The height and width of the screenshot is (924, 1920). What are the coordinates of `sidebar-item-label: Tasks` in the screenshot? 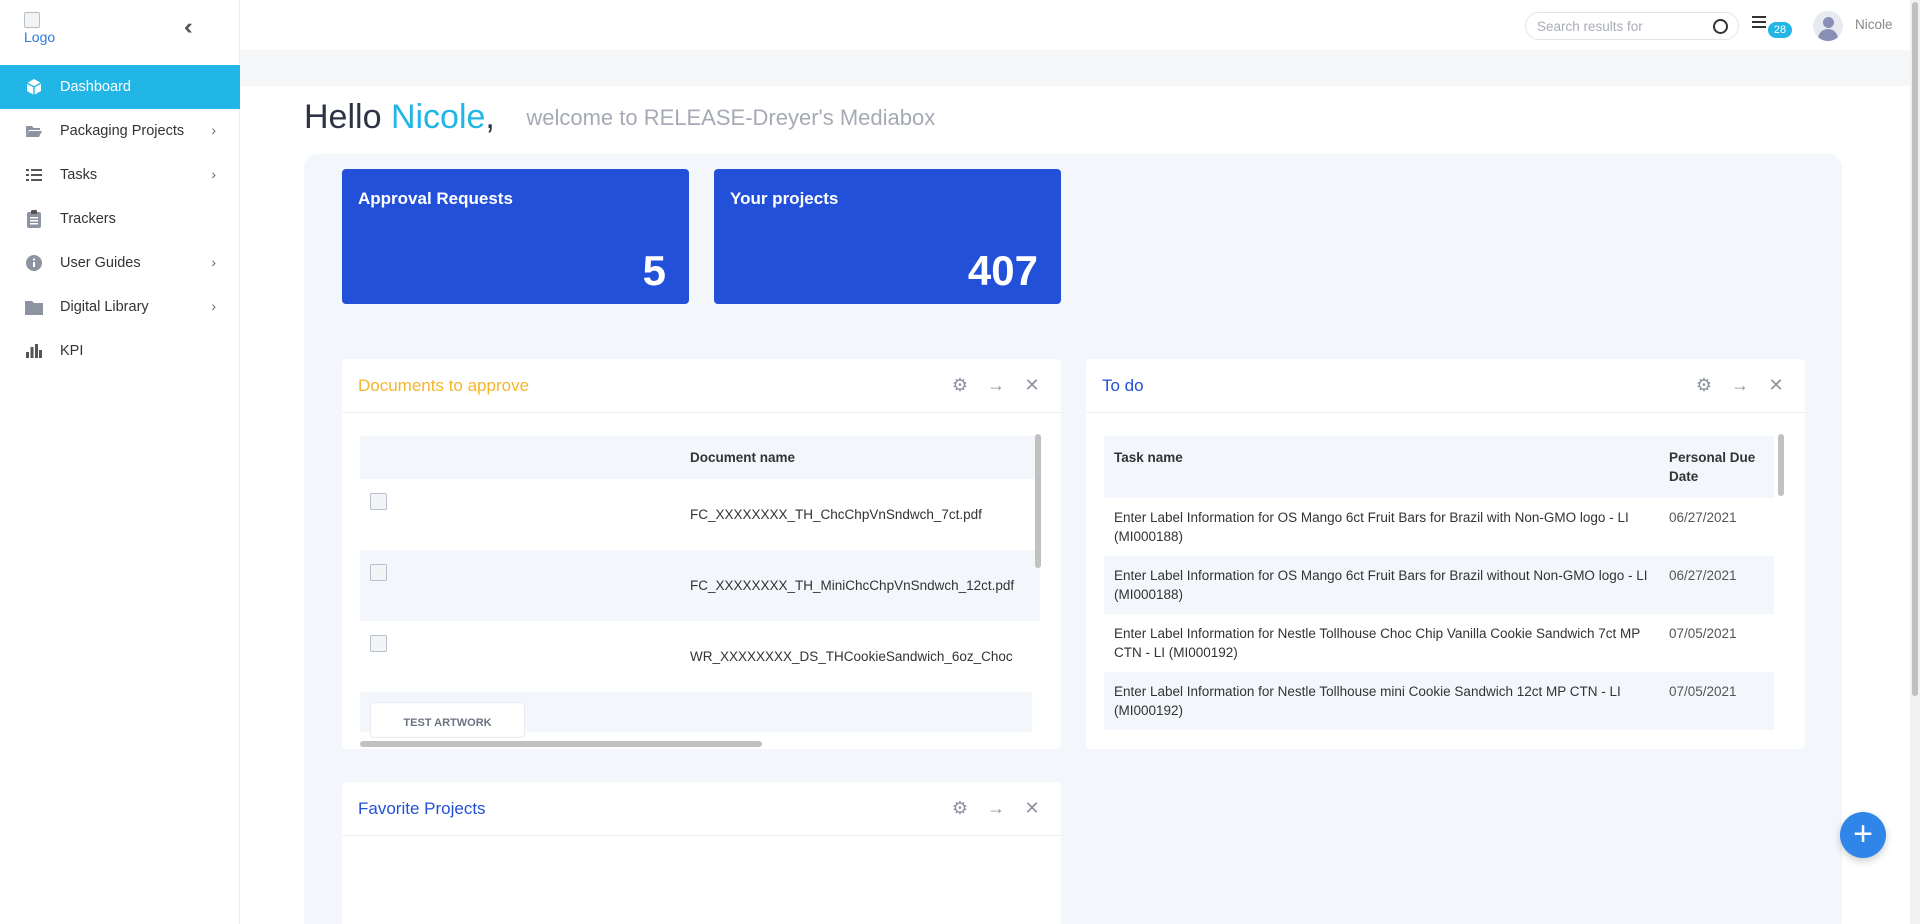 It's located at (79, 175).